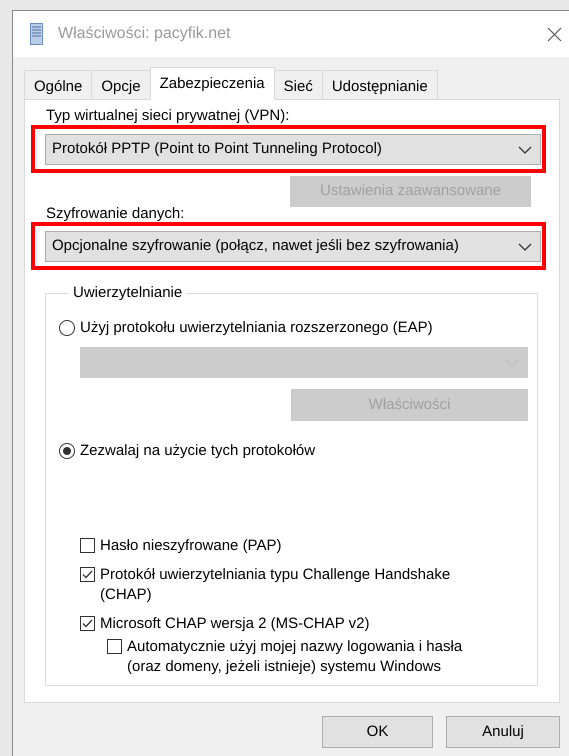 The height and width of the screenshot is (756, 569). I want to click on close-icon, so click(554, 34).